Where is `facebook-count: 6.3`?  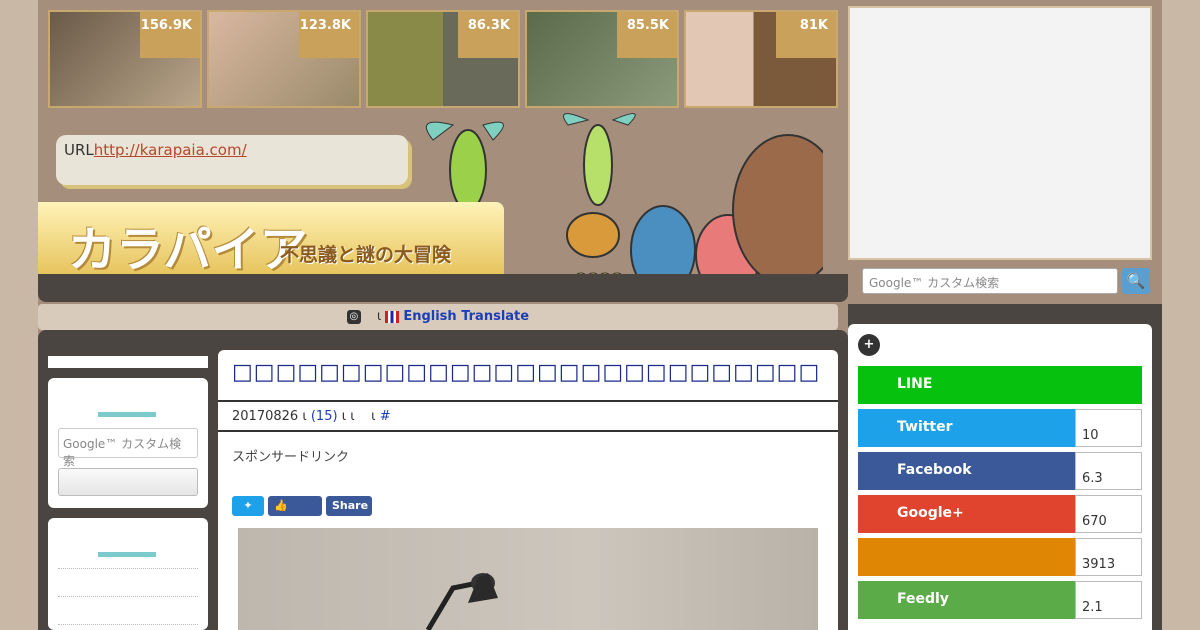
facebook-count: 6.3 is located at coordinates (1108, 471).